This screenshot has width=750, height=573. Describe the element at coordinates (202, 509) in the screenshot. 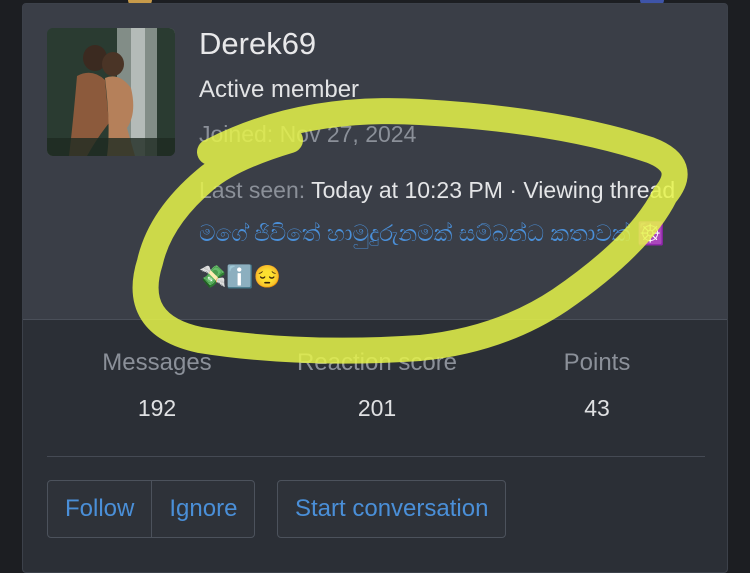

I see `ignore-button: Ignore` at that location.